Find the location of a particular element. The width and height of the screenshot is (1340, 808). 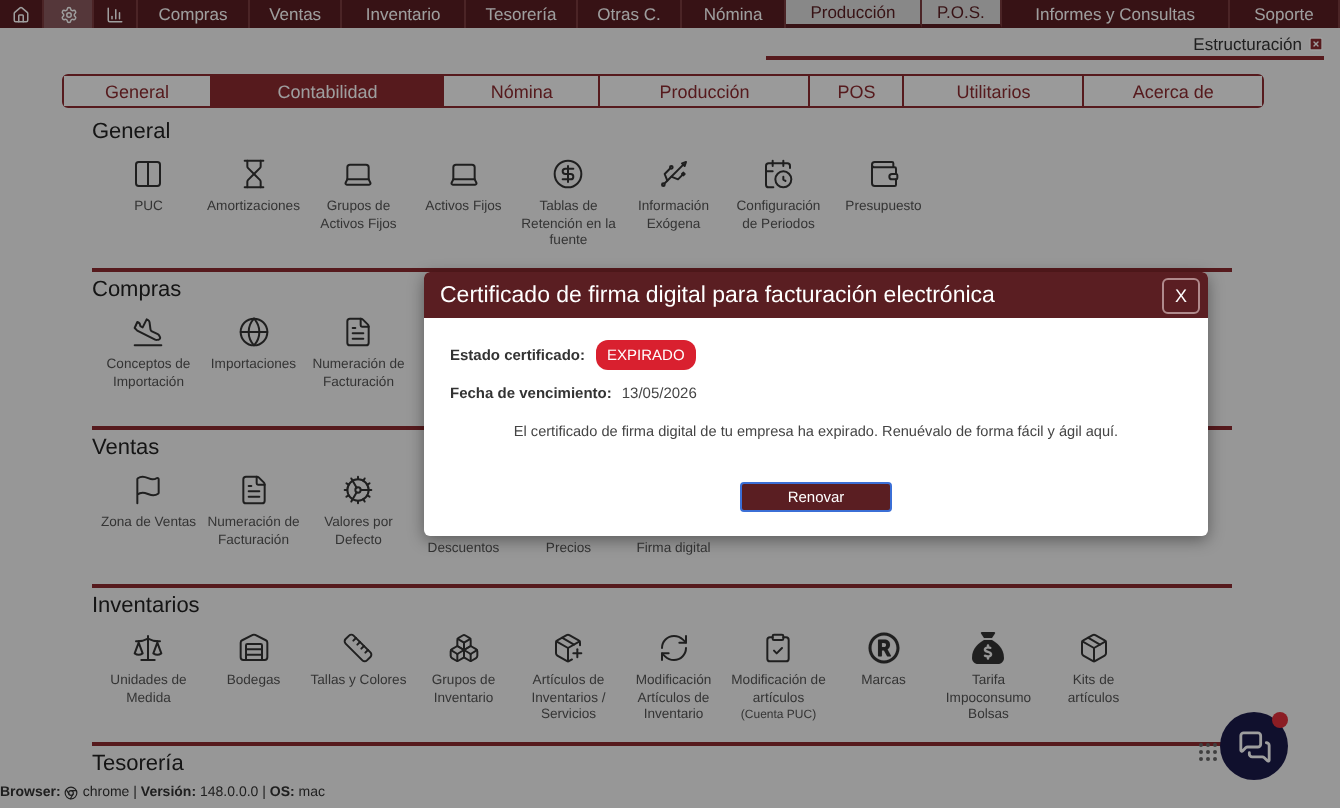

section-title: Compras is located at coordinates (137, 291).